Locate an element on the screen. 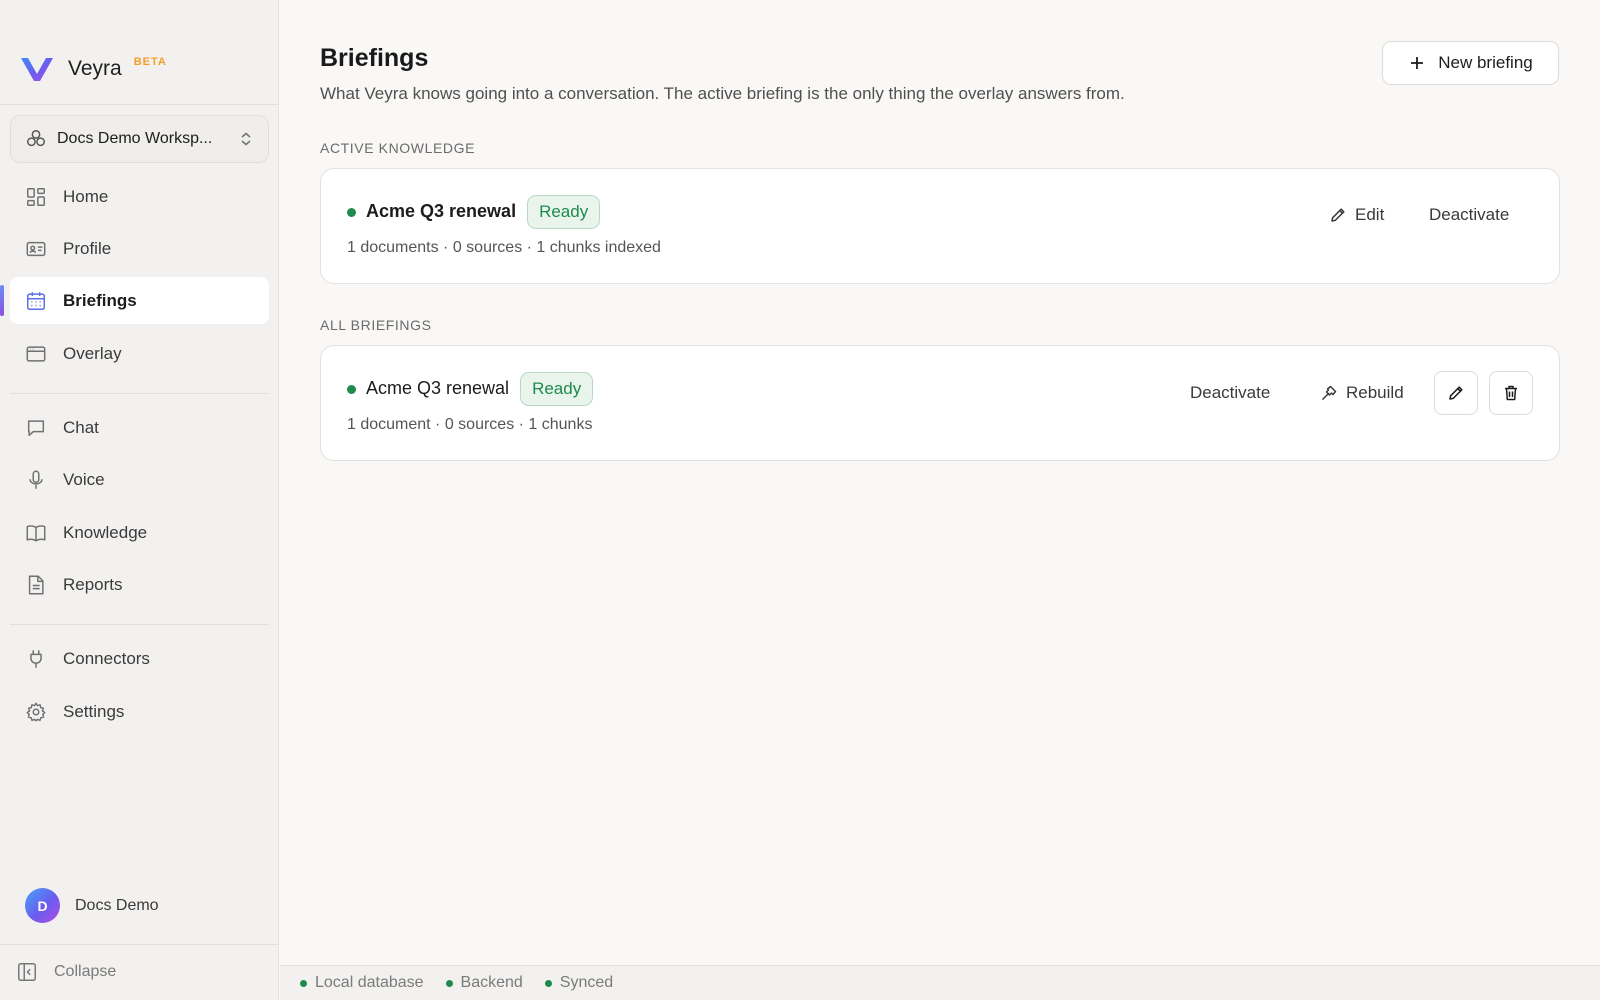  user-profile: D Docs Demo is located at coordinates (92, 905).